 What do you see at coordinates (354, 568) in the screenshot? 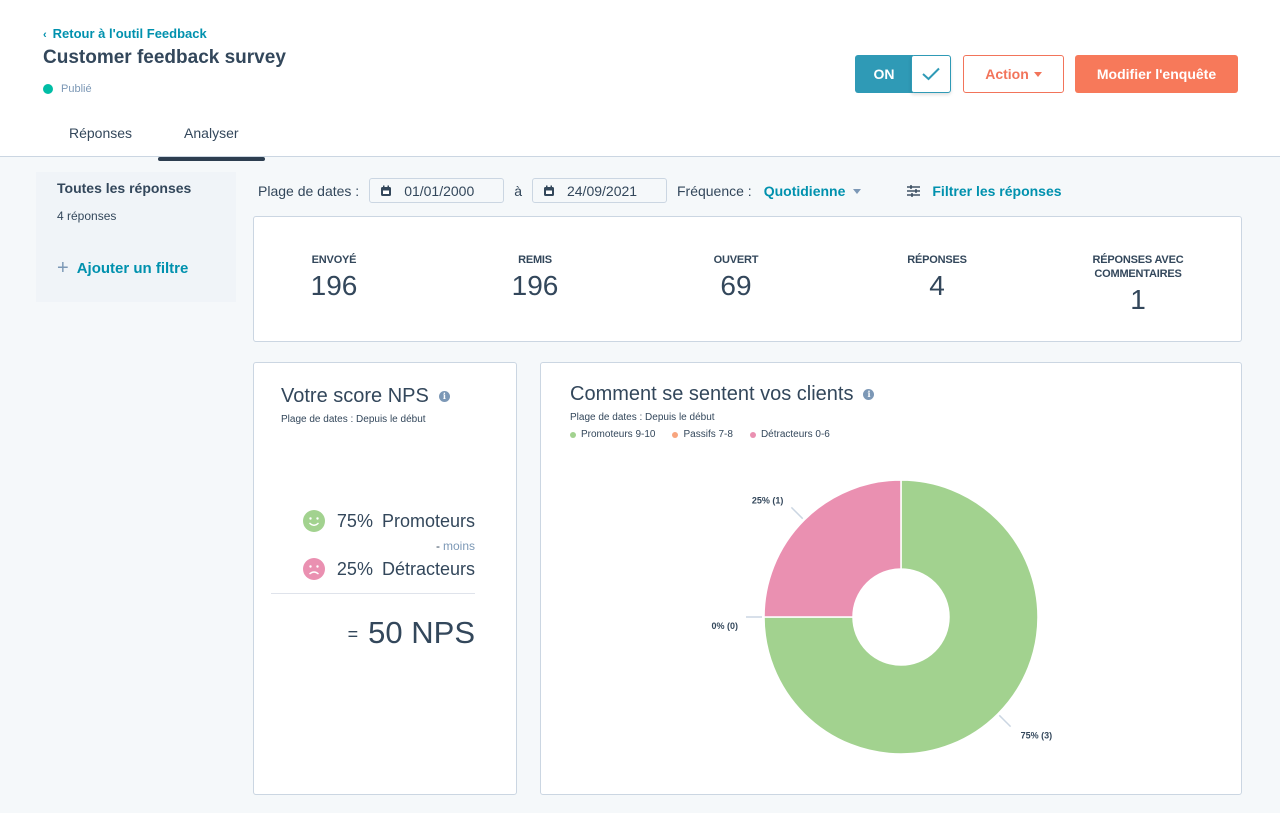
I see `detractors-percent: 25%` at bounding box center [354, 568].